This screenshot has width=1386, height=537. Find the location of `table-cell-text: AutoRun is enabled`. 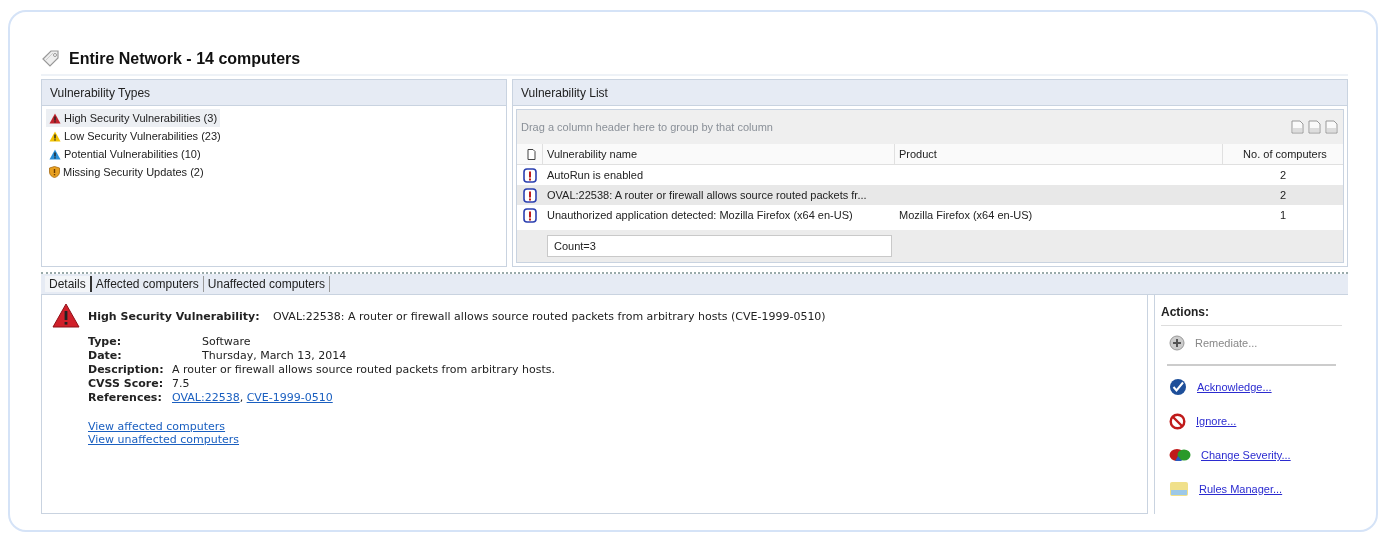

table-cell-text: AutoRun is enabled is located at coordinates (595, 175).